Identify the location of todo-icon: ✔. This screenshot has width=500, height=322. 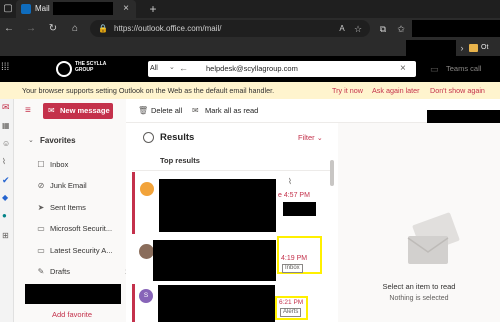
(7, 180).